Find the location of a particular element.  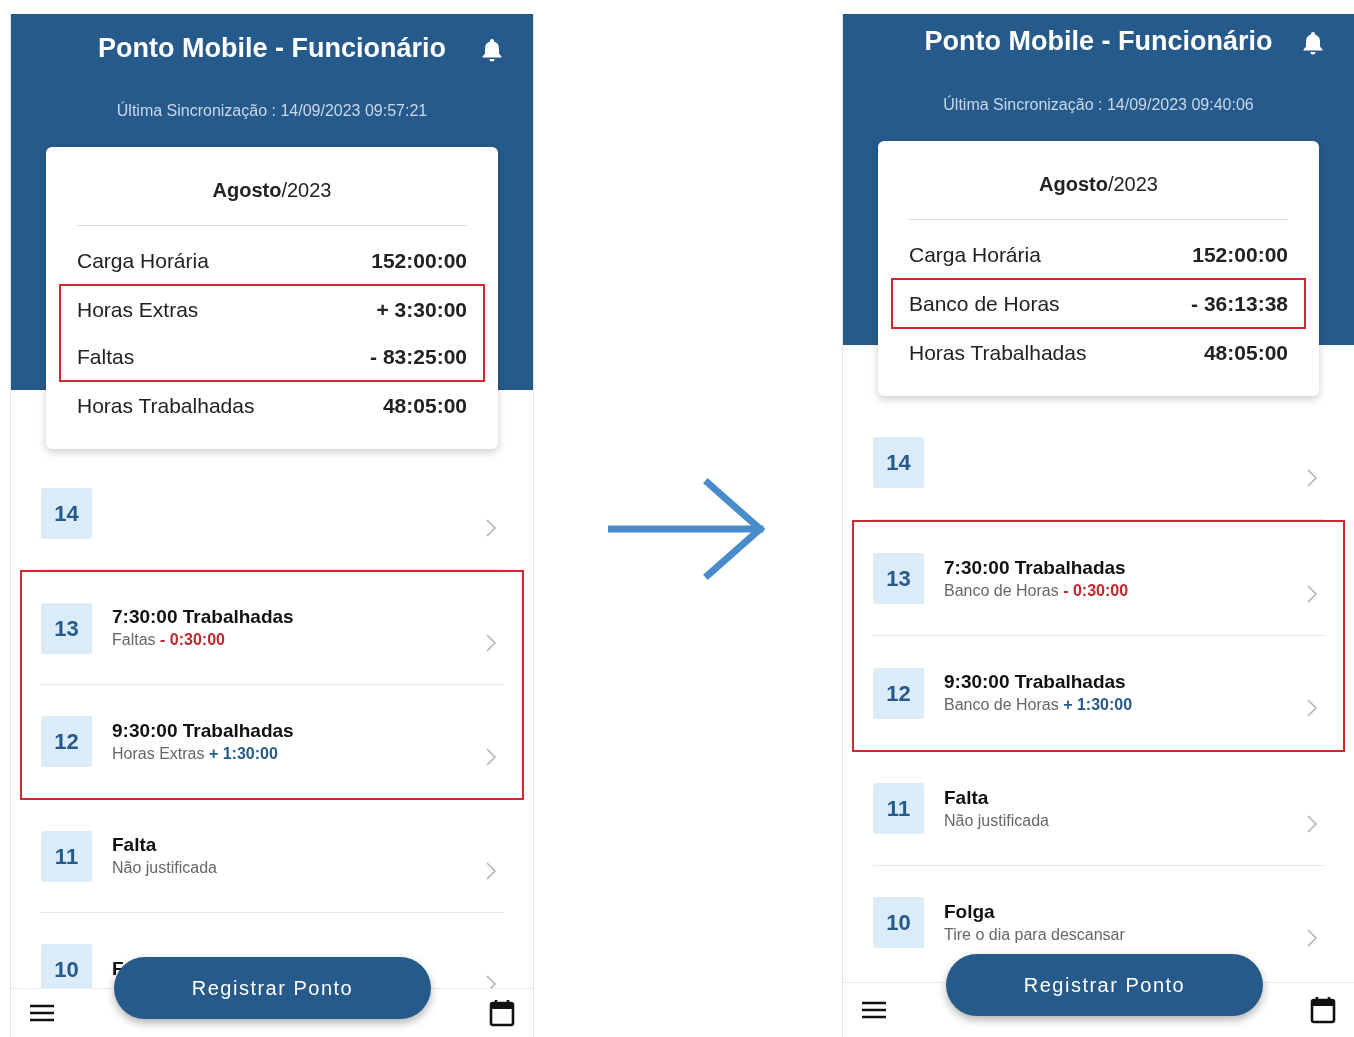

sync-status: Última Sincronização : 14/09/2023 09:57:21 is located at coordinates (272, 110).